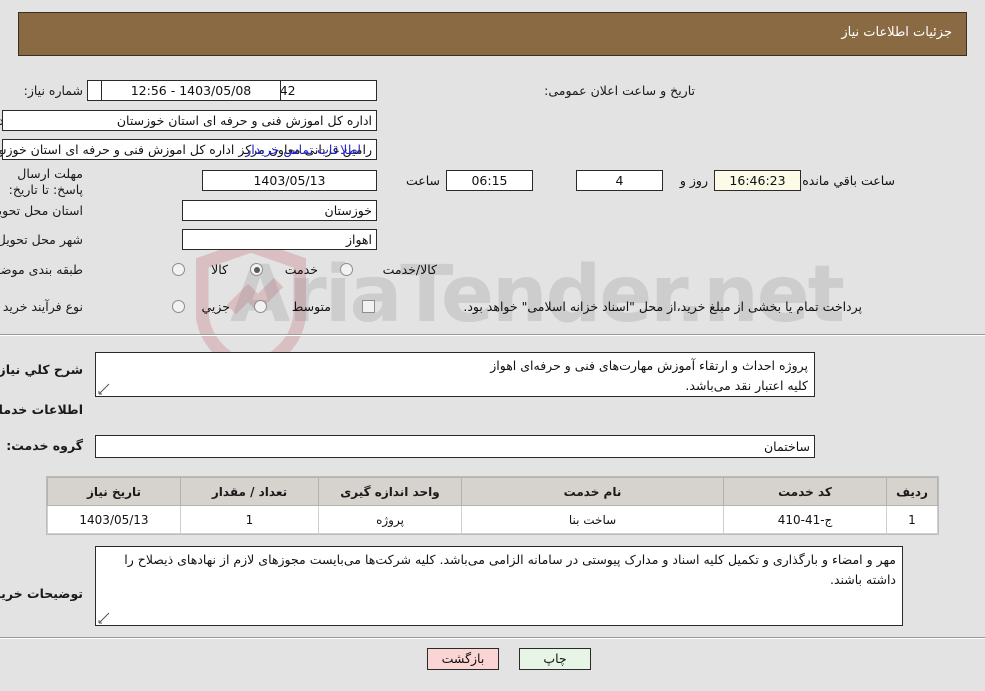 Image resolution: width=985 pixels, height=691 pixels. I want to click on page-title: جزئیات اطلاعات نیاز, so click(896, 32).